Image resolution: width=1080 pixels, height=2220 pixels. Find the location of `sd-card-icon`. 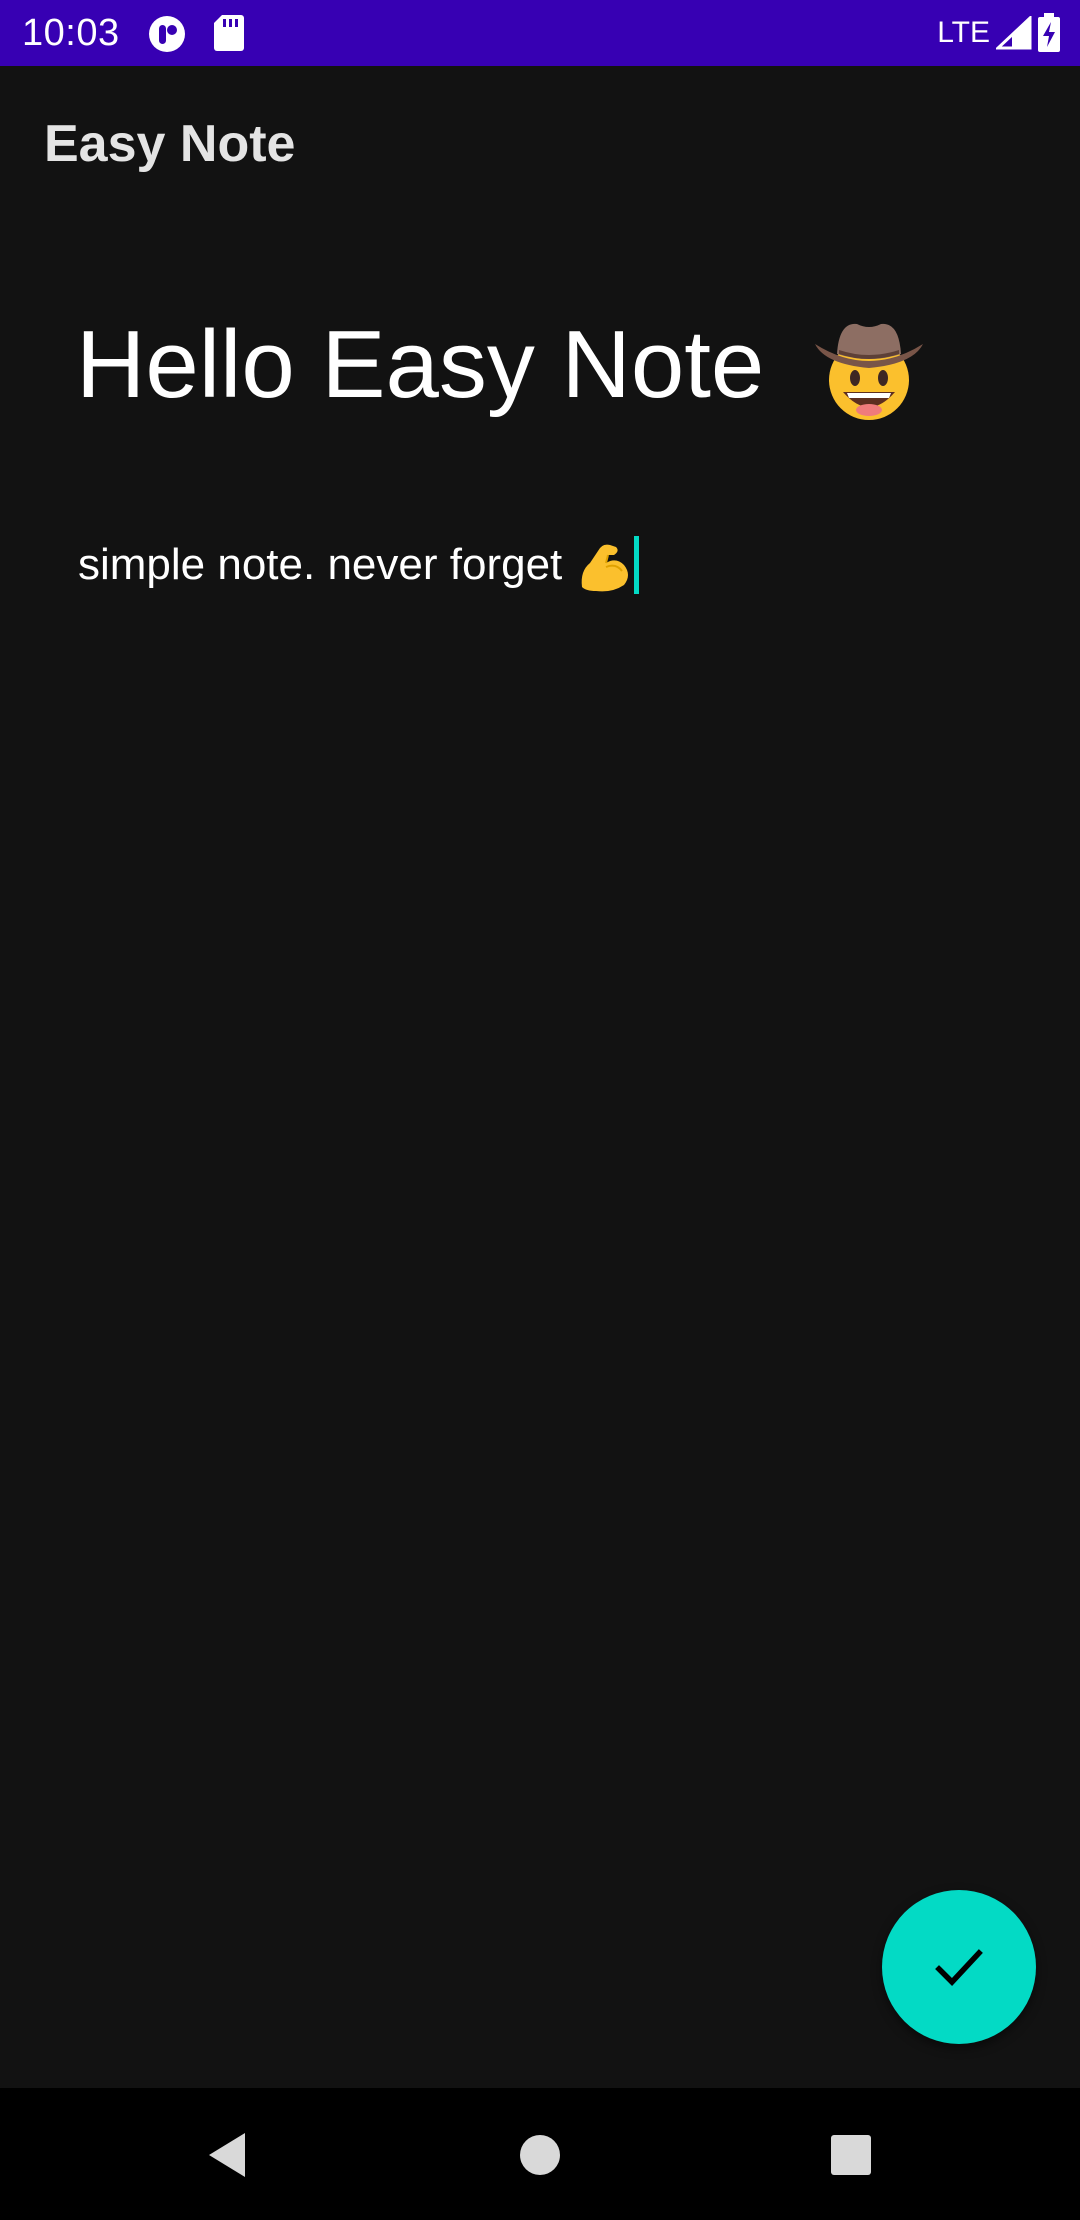

sd-card-icon is located at coordinates (229, 33).